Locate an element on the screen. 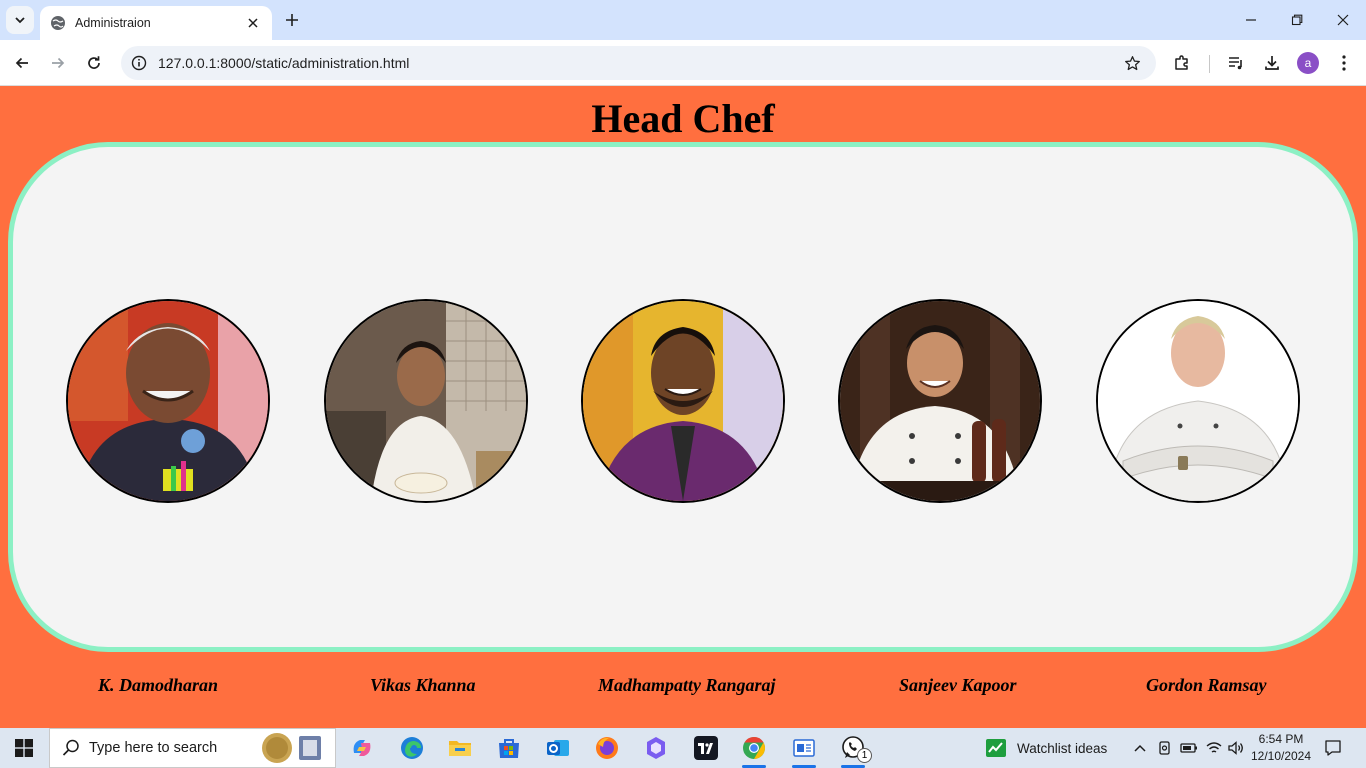 The image size is (1366, 768). tray-battery is located at coordinates (1189, 748).